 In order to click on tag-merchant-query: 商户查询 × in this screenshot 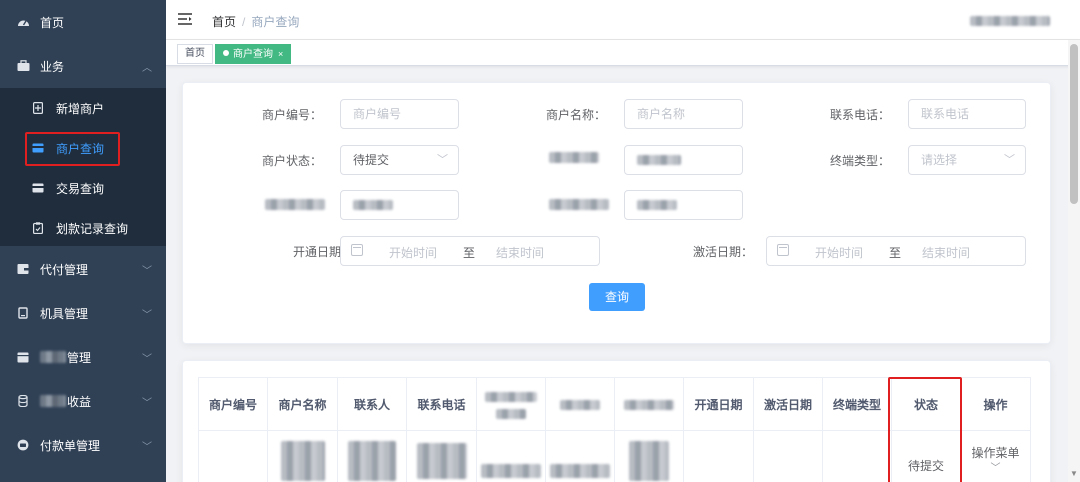, I will do `click(253, 54)`.